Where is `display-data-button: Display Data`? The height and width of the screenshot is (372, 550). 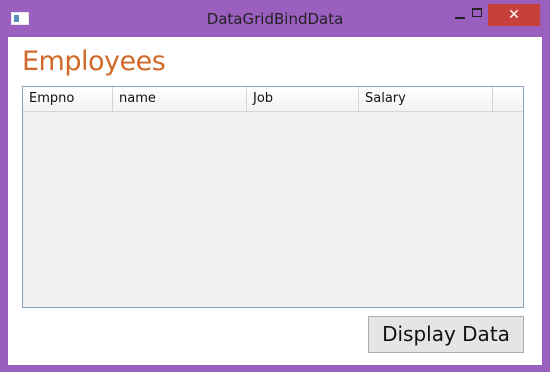 display-data-button: Display Data is located at coordinates (446, 334).